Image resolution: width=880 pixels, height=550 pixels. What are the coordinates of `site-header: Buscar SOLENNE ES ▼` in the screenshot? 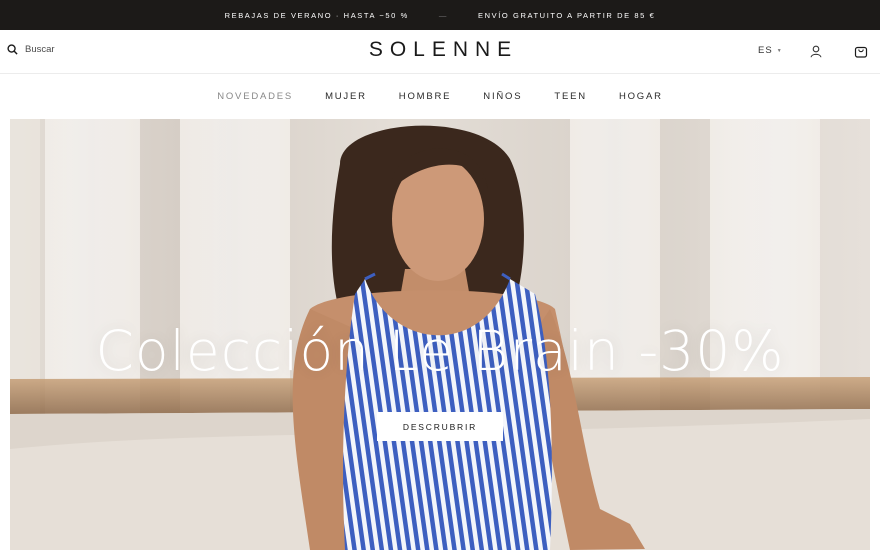 It's located at (440, 52).